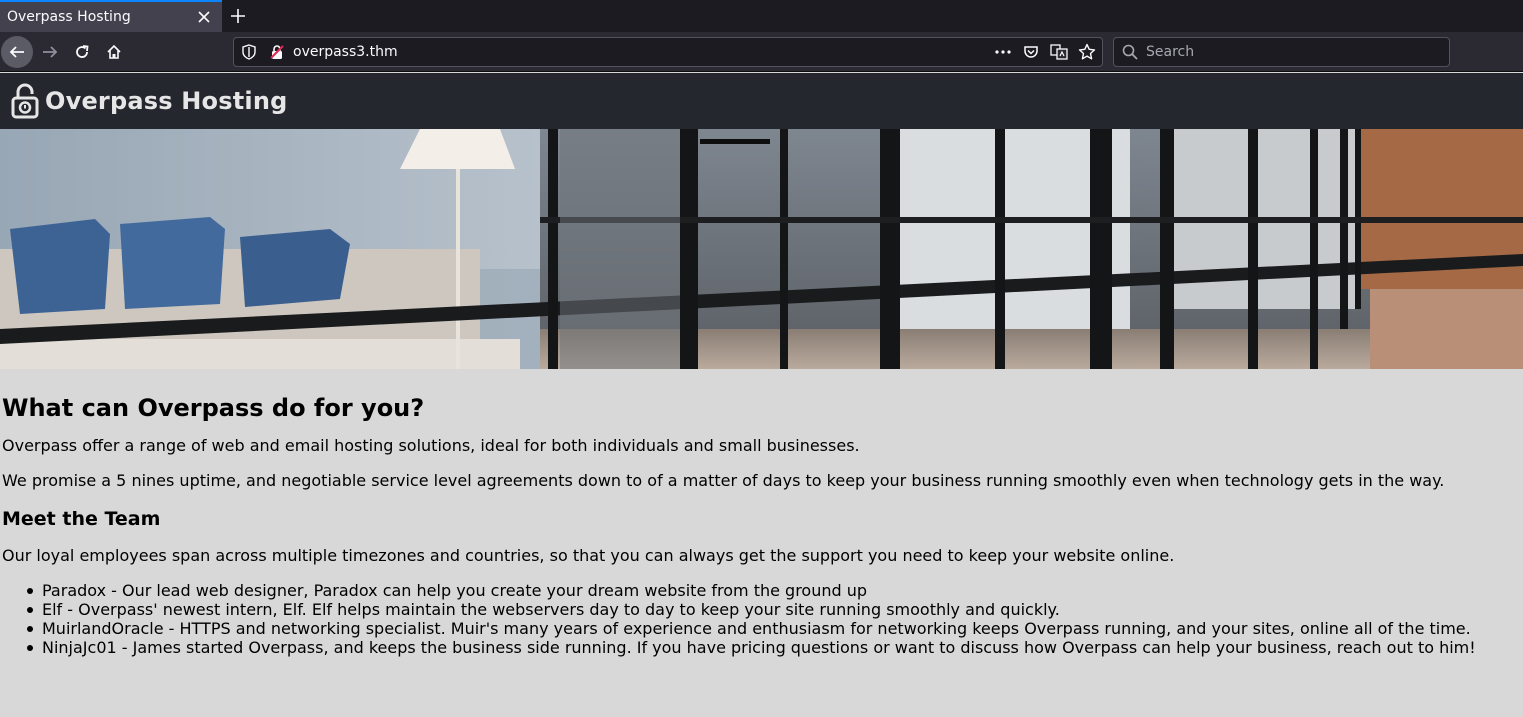 The height and width of the screenshot is (717, 1523). I want to click on more-actions-icon, so click(1003, 52).